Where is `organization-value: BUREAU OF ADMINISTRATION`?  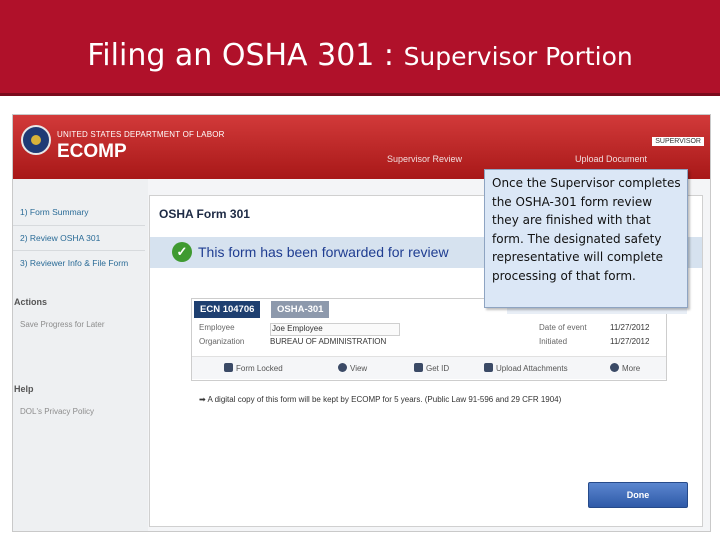 organization-value: BUREAU OF ADMINISTRATION is located at coordinates (328, 341).